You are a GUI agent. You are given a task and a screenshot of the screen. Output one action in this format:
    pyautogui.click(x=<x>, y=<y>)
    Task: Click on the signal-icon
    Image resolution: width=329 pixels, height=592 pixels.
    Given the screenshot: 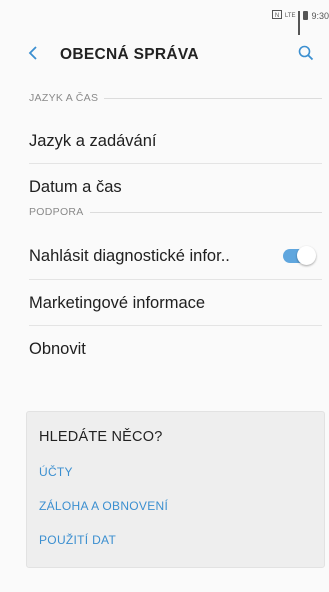 What is the action you would take?
    pyautogui.click(x=299, y=23)
    